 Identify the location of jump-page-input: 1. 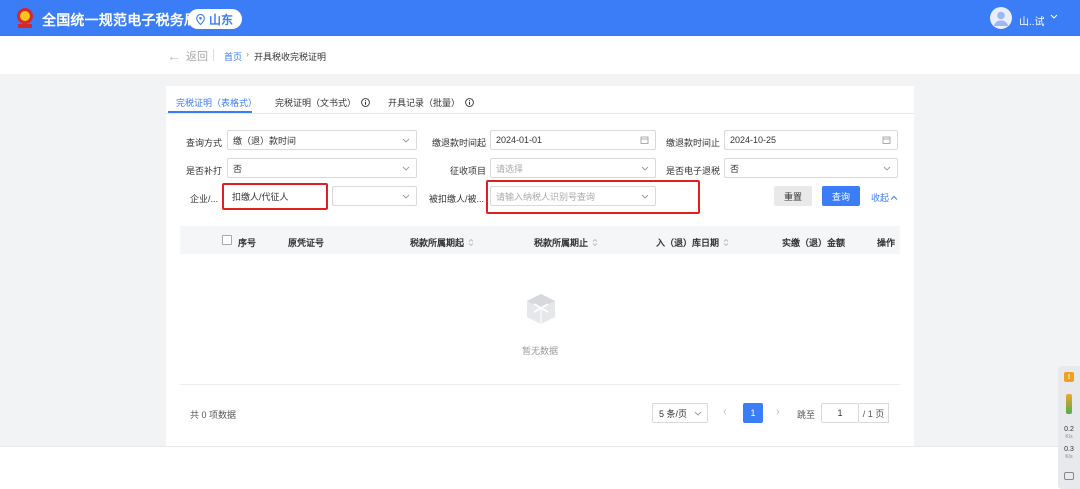
(840, 413).